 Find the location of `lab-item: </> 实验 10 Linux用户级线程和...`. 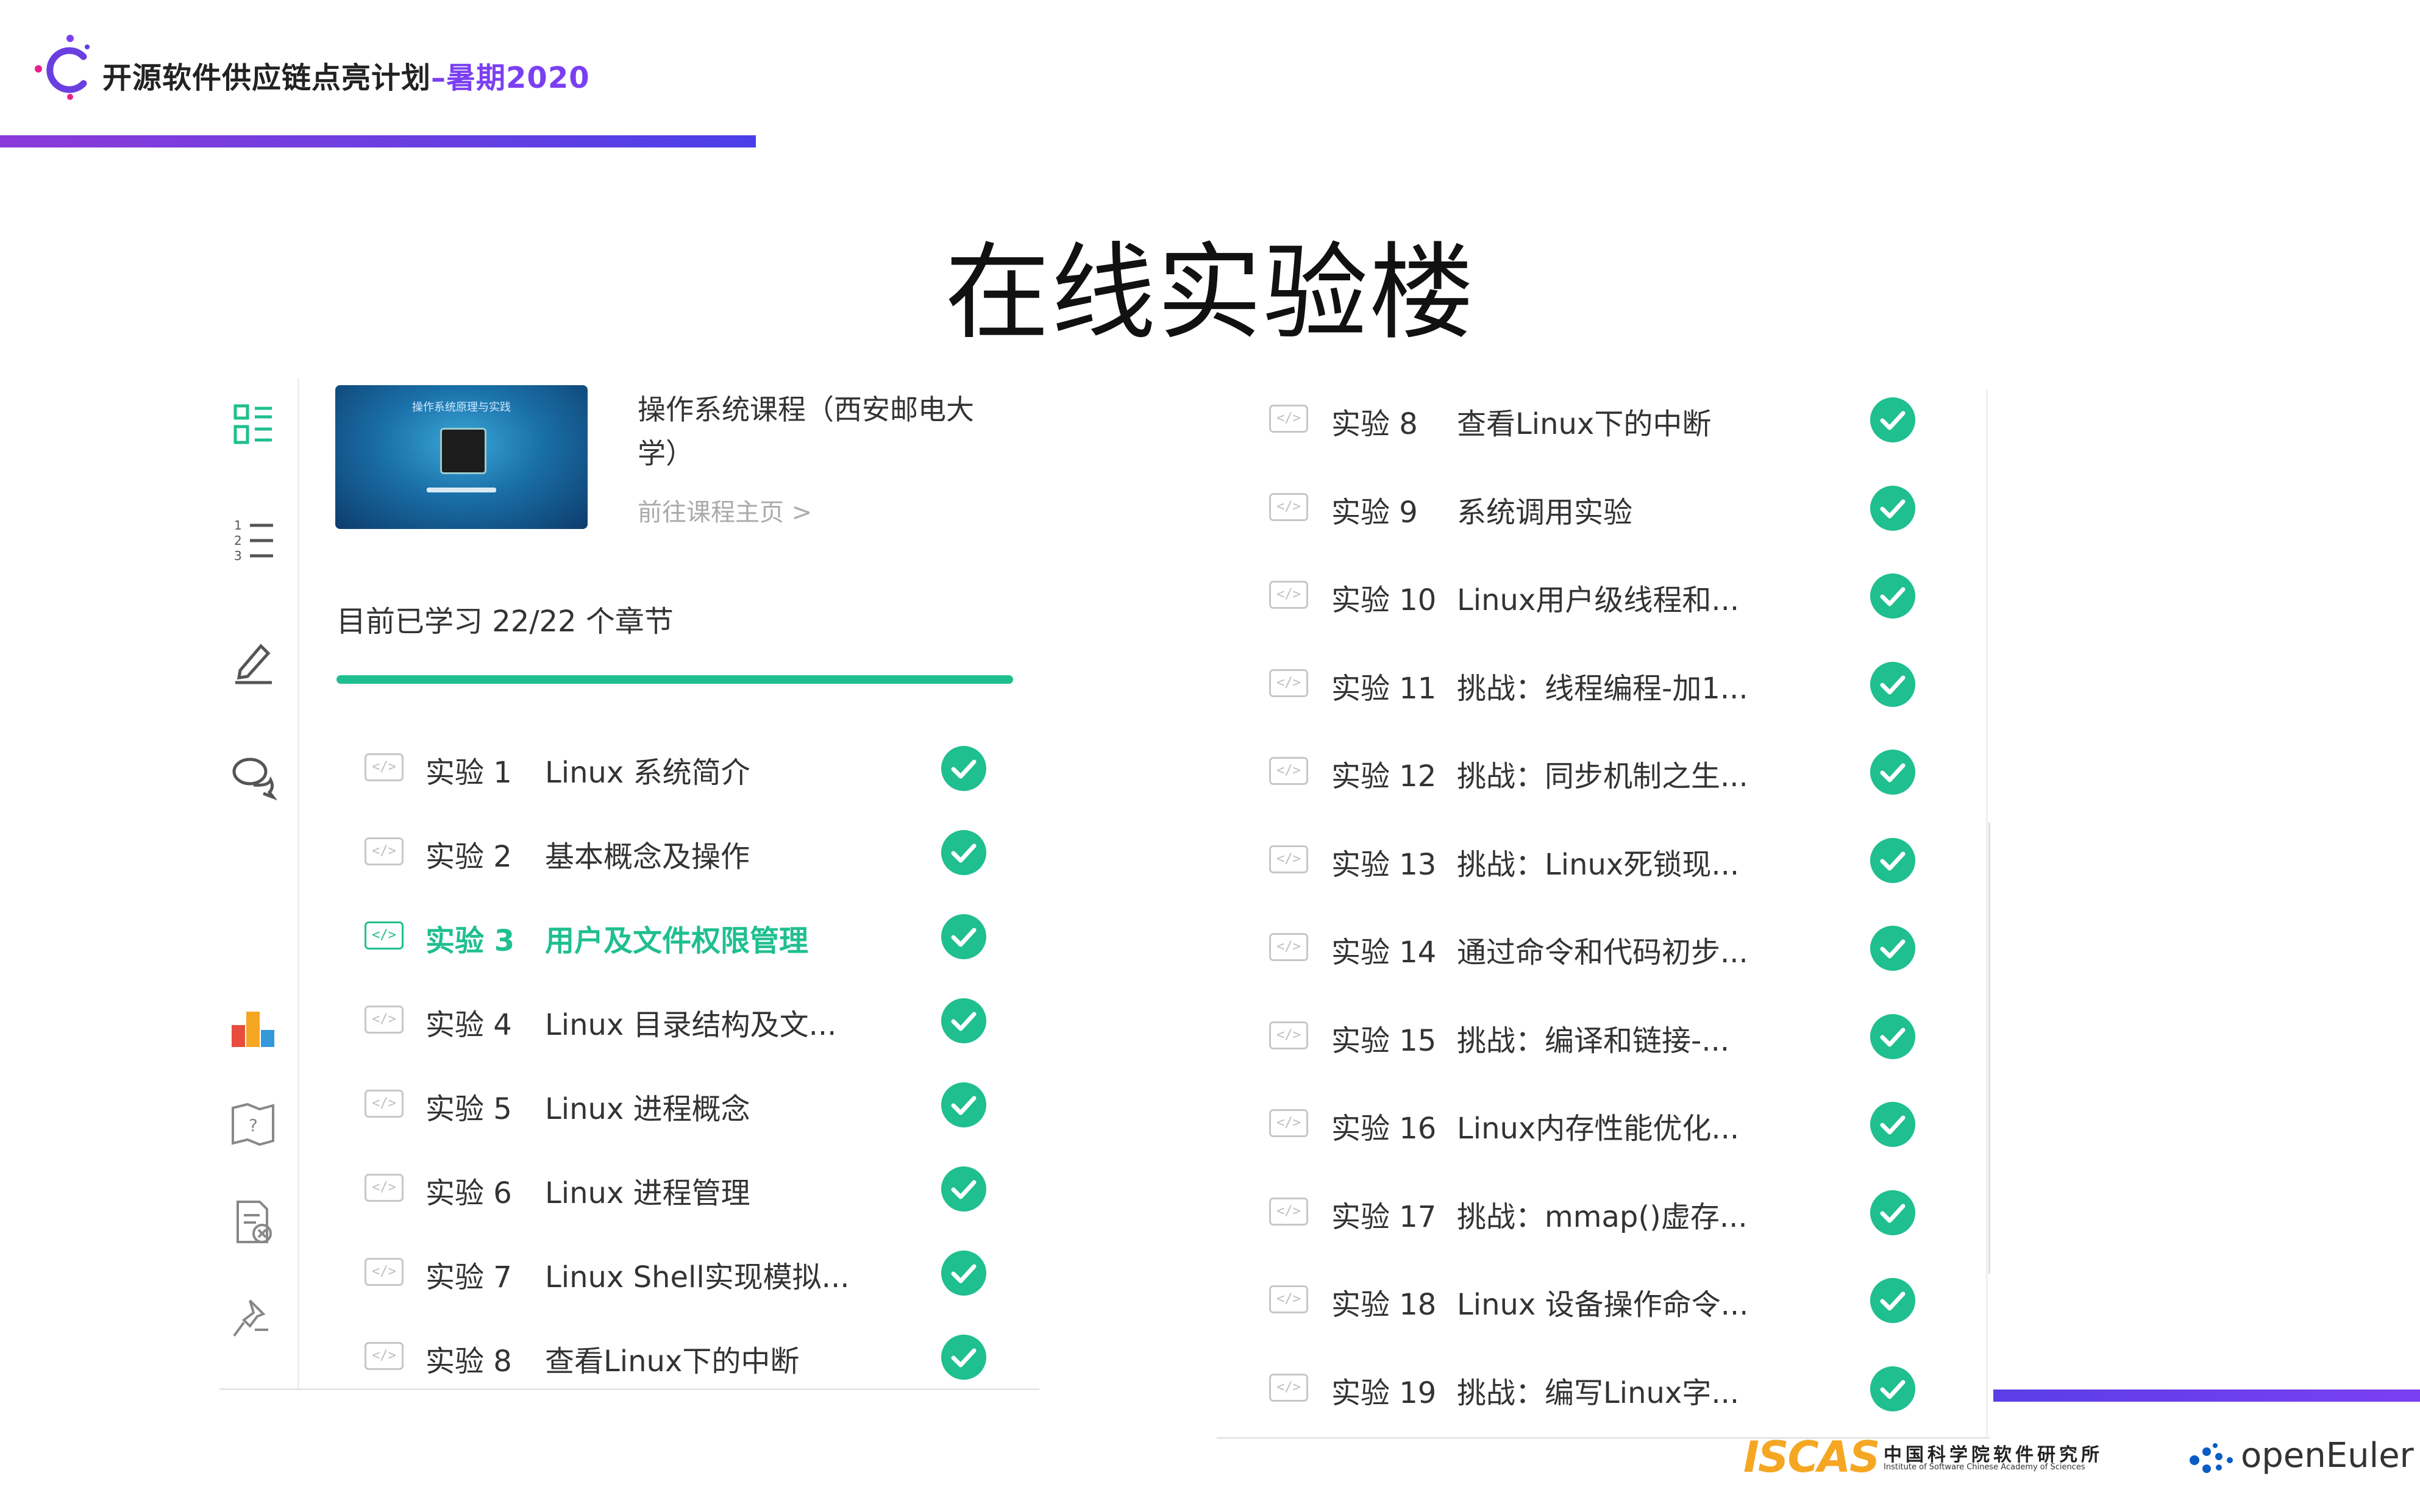

lab-item: </> 实验 10 Linux用户级线程和... is located at coordinates (1598, 594).